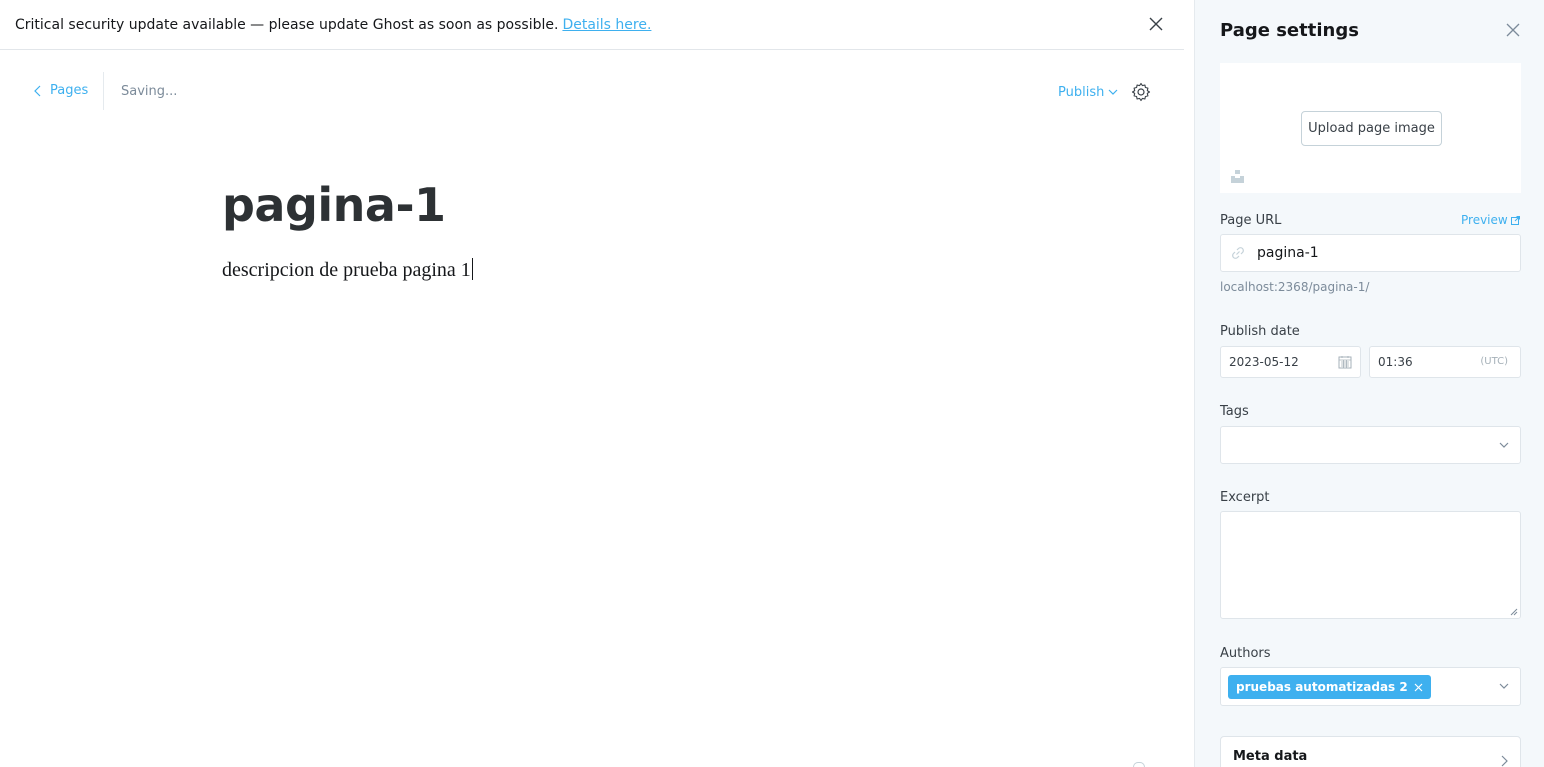 Image resolution: width=1544 pixels, height=767 pixels. What do you see at coordinates (334, 205) in the screenshot?
I see `page-title-input: pagina-1` at bounding box center [334, 205].